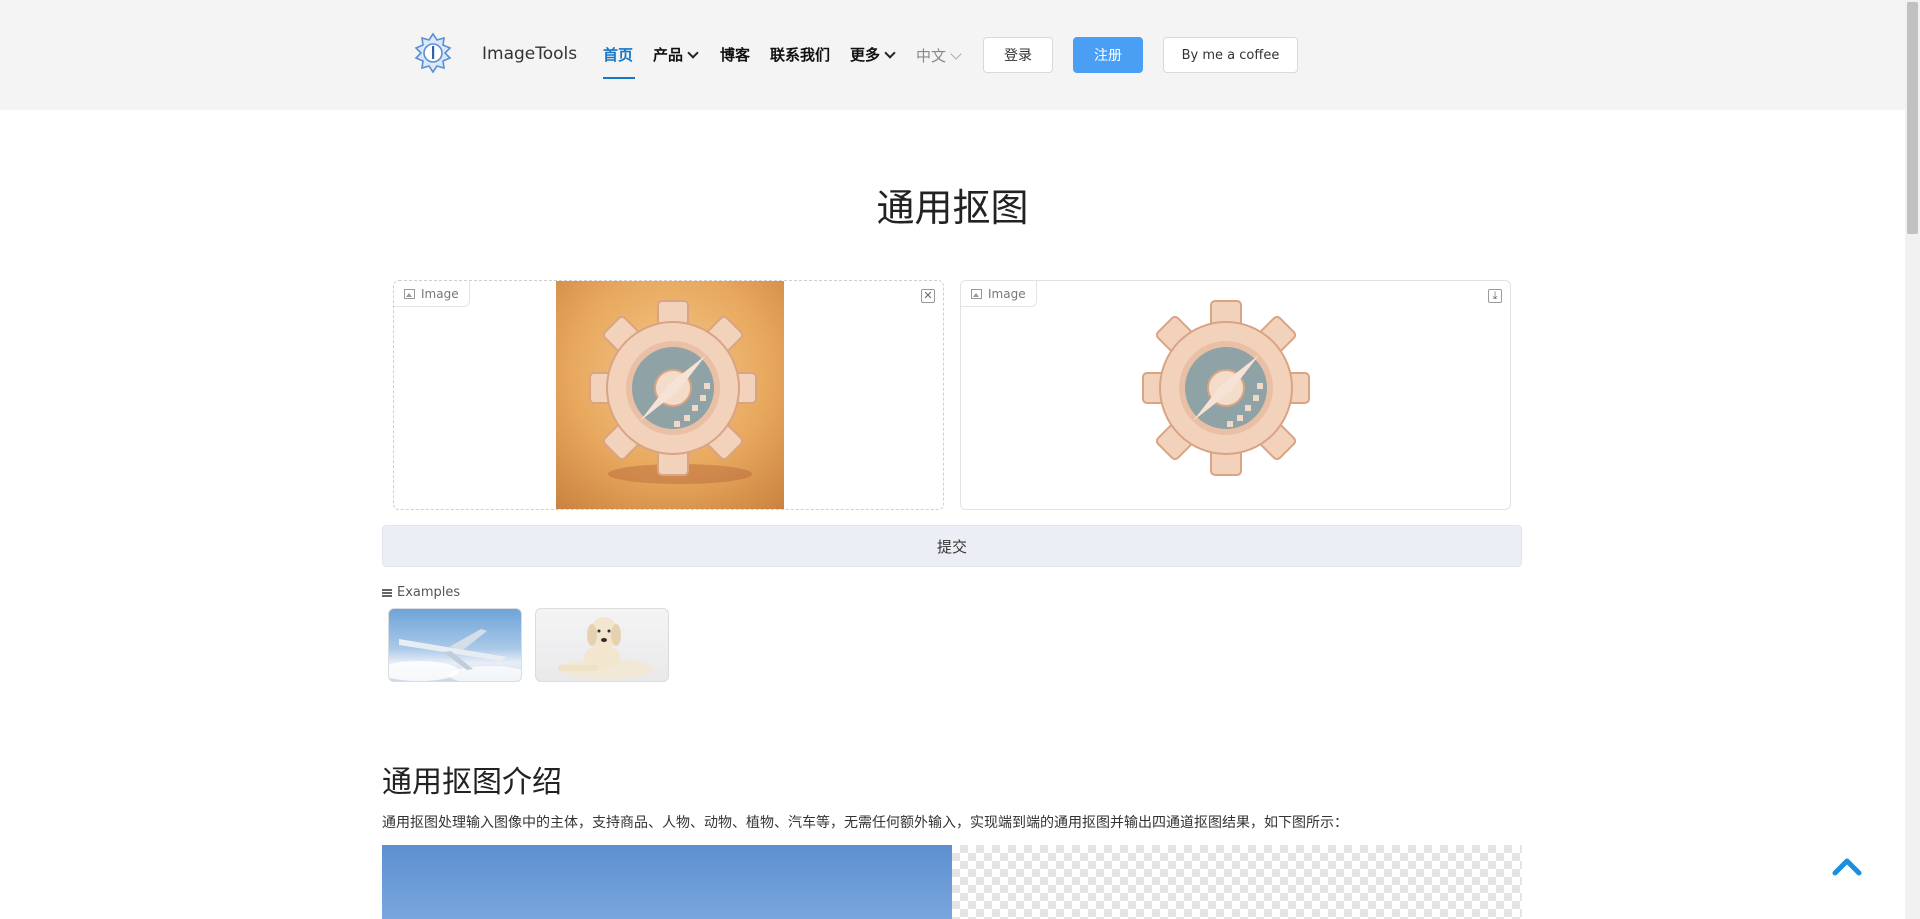 The height and width of the screenshot is (919, 1920). I want to click on register-button: 注册, so click(1108, 55).